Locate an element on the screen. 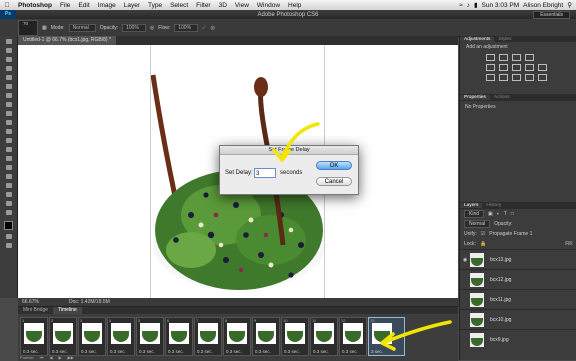 This screenshot has height=361, width=576. exposure-icon is located at coordinates (529, 57).